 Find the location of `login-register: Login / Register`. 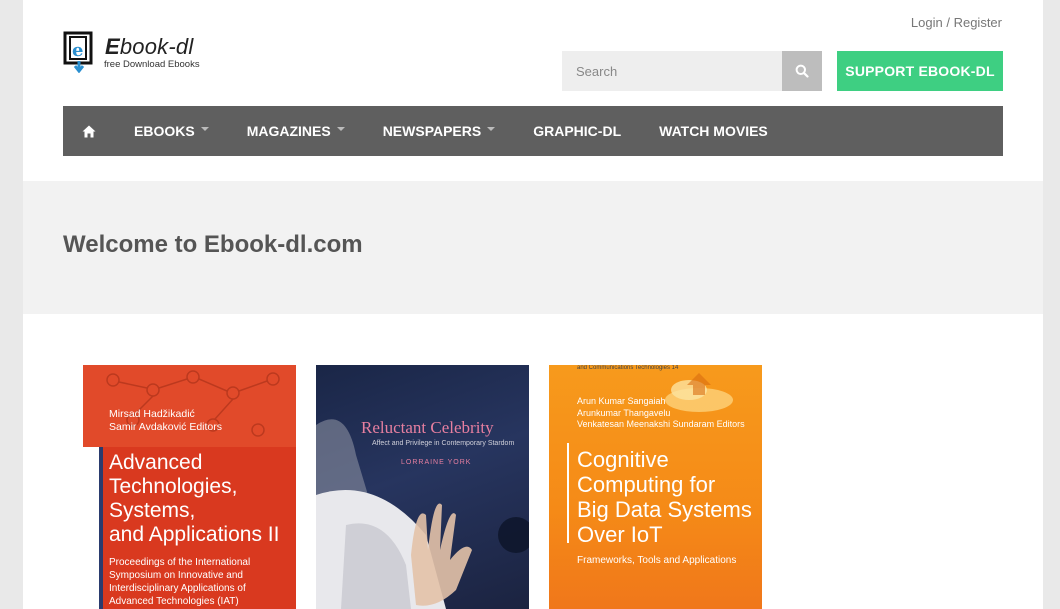

login-register: Login / Register is located at coordinates (956, 22).